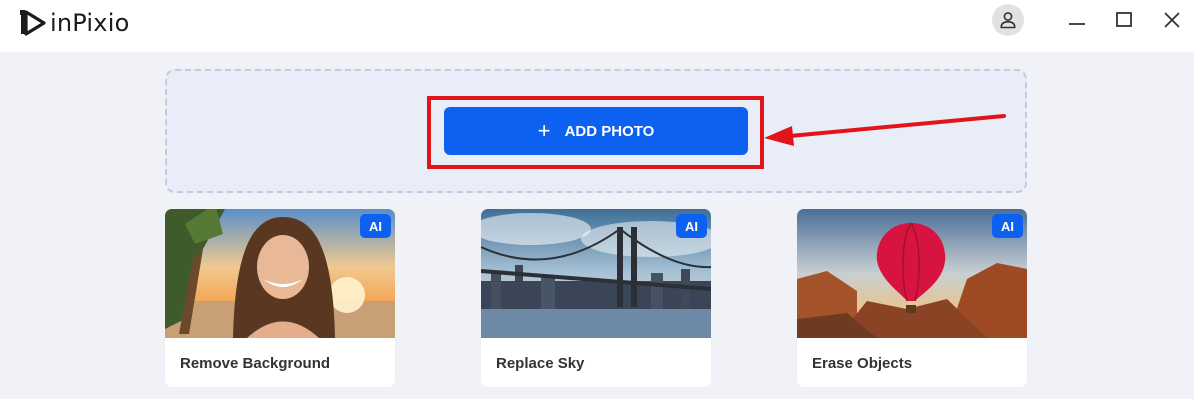 The width and height of the screenshot is (1194, 399). Describe the element at coordinates (597, 26) in the screenshot. I see `title-bar: inPixio` at that location.